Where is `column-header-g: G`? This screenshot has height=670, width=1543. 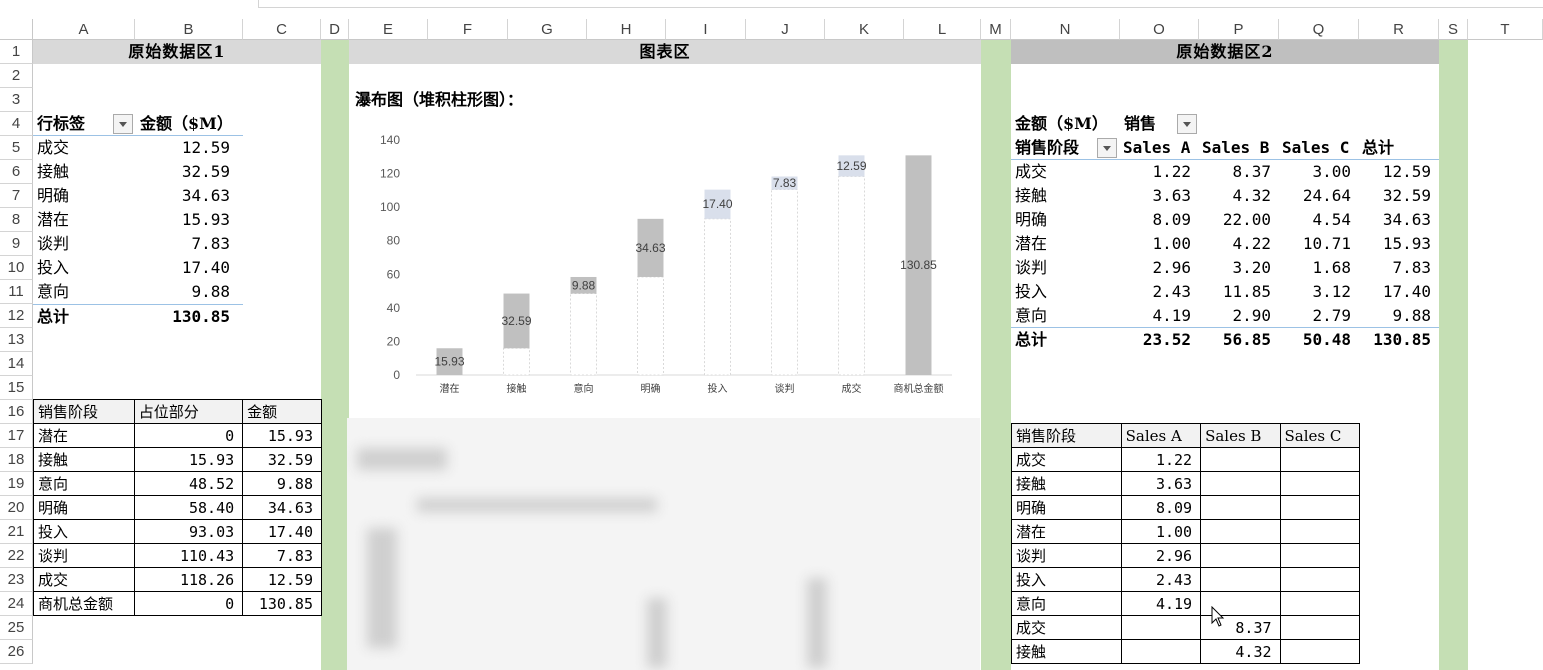 column-header-g: G is located at coordinates (547, 29).